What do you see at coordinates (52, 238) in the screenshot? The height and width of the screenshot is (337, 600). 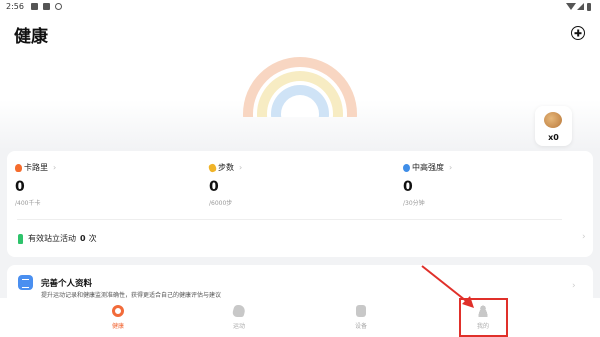 I see `stand-label: 有效站立活动` at bounding box center [52, 238].